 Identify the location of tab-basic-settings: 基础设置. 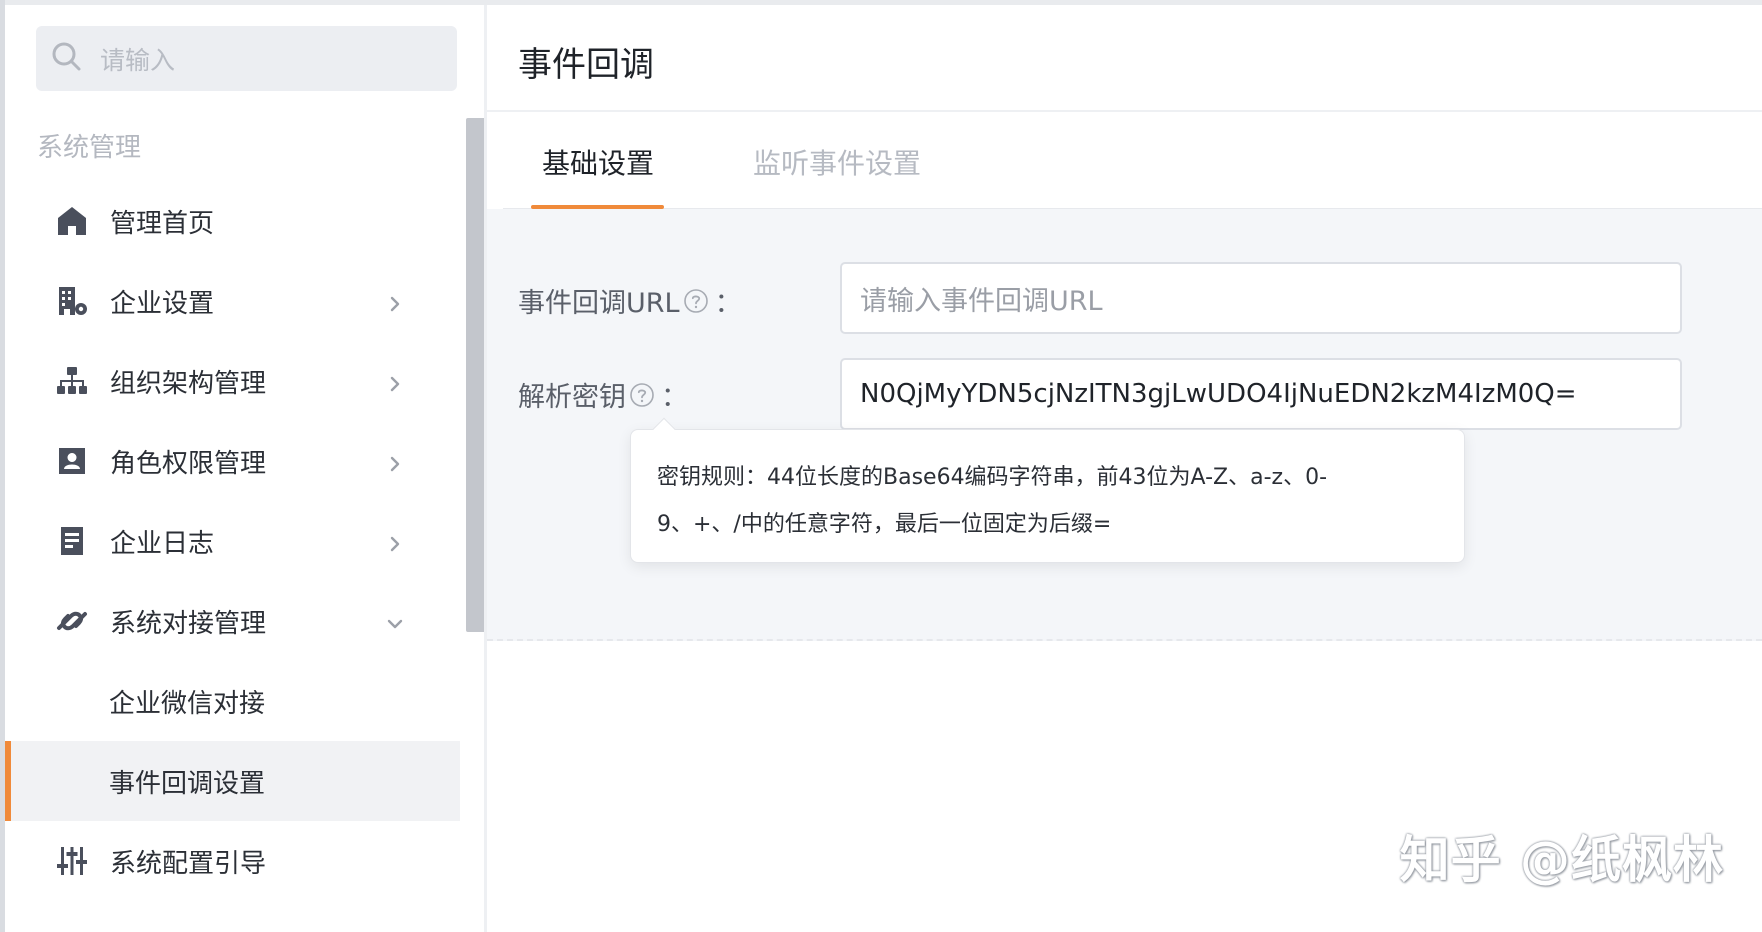
(598, 162).